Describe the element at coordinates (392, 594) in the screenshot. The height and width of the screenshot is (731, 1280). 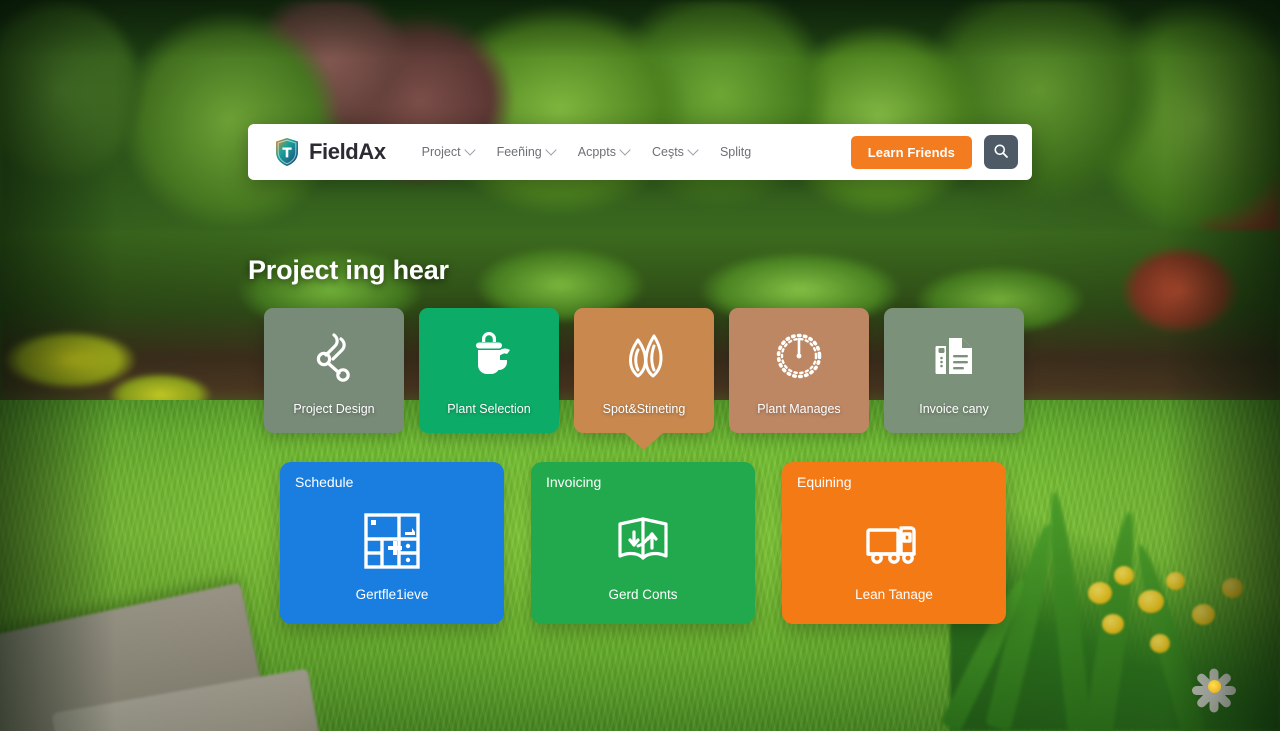
I see `panel-card-label: Gertfle1ieve` at that location.